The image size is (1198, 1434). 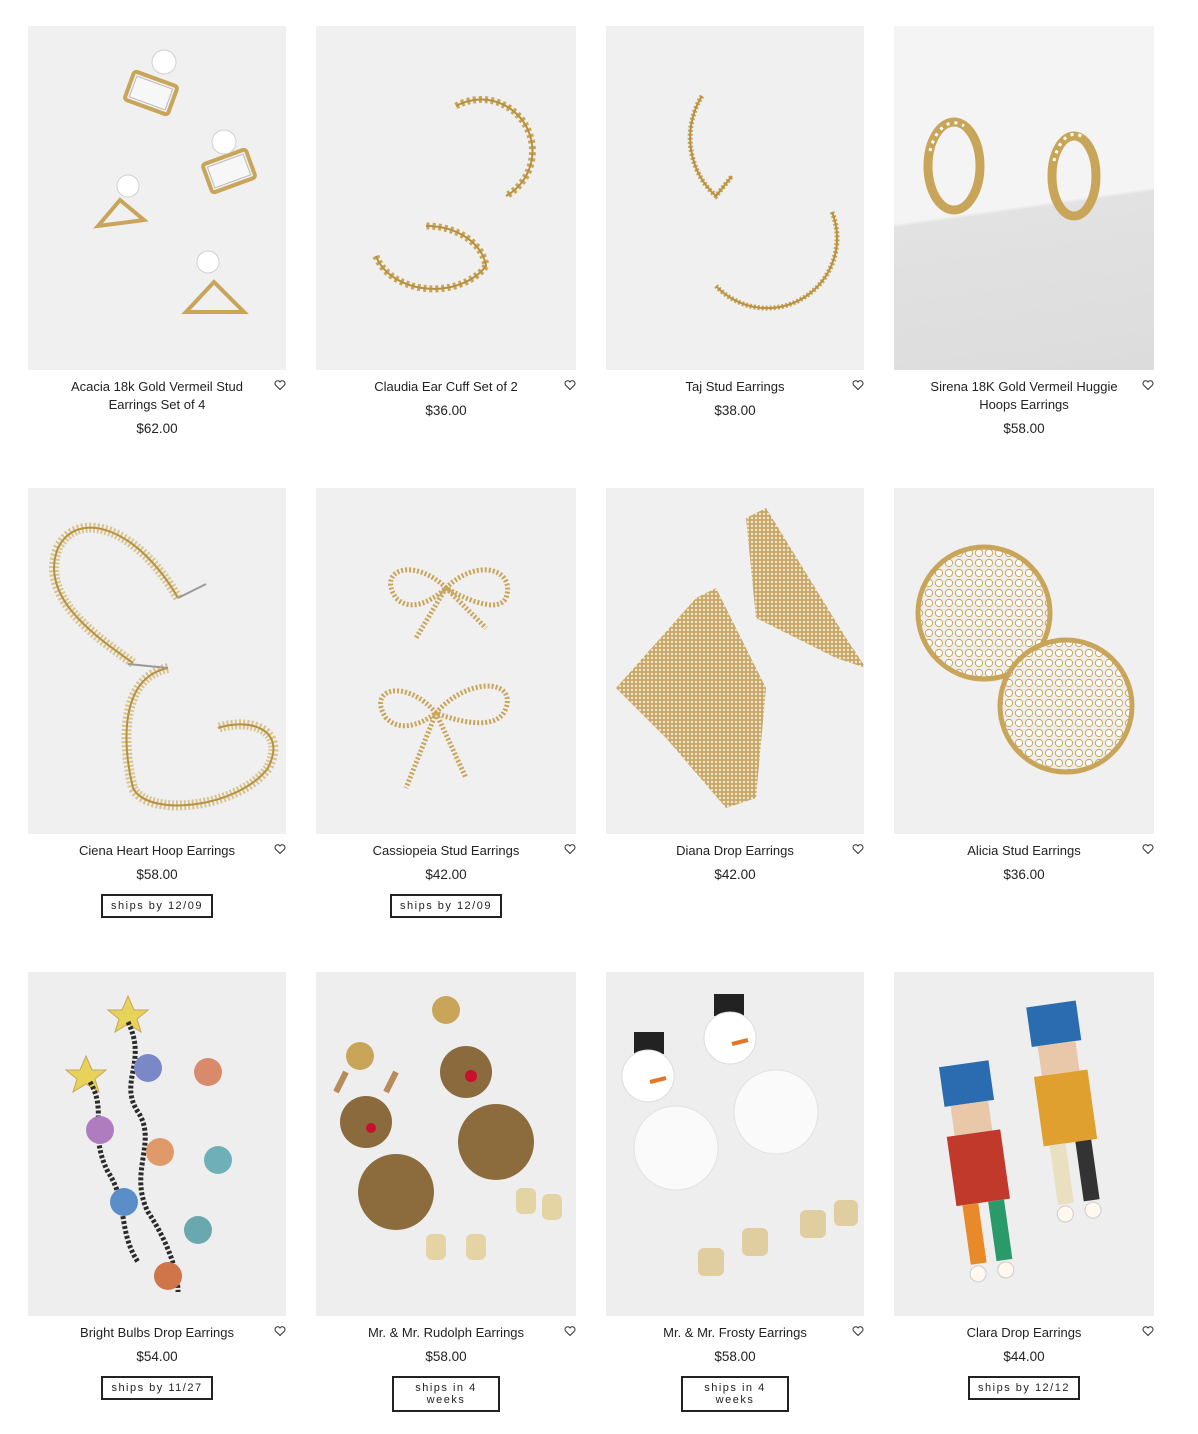 What do you see at coordinates (740, 658) in the screenshot?
I see `mesh-drop-image` at bounding box center [740, 658].